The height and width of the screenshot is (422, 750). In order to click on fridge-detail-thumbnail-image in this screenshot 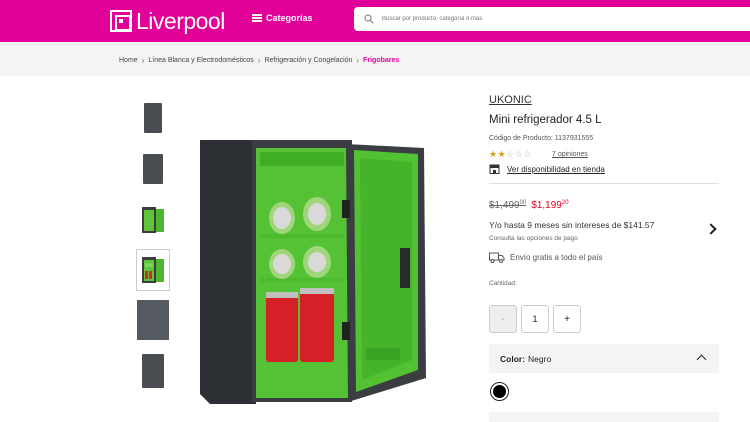, I will do `click(153, 320)`.